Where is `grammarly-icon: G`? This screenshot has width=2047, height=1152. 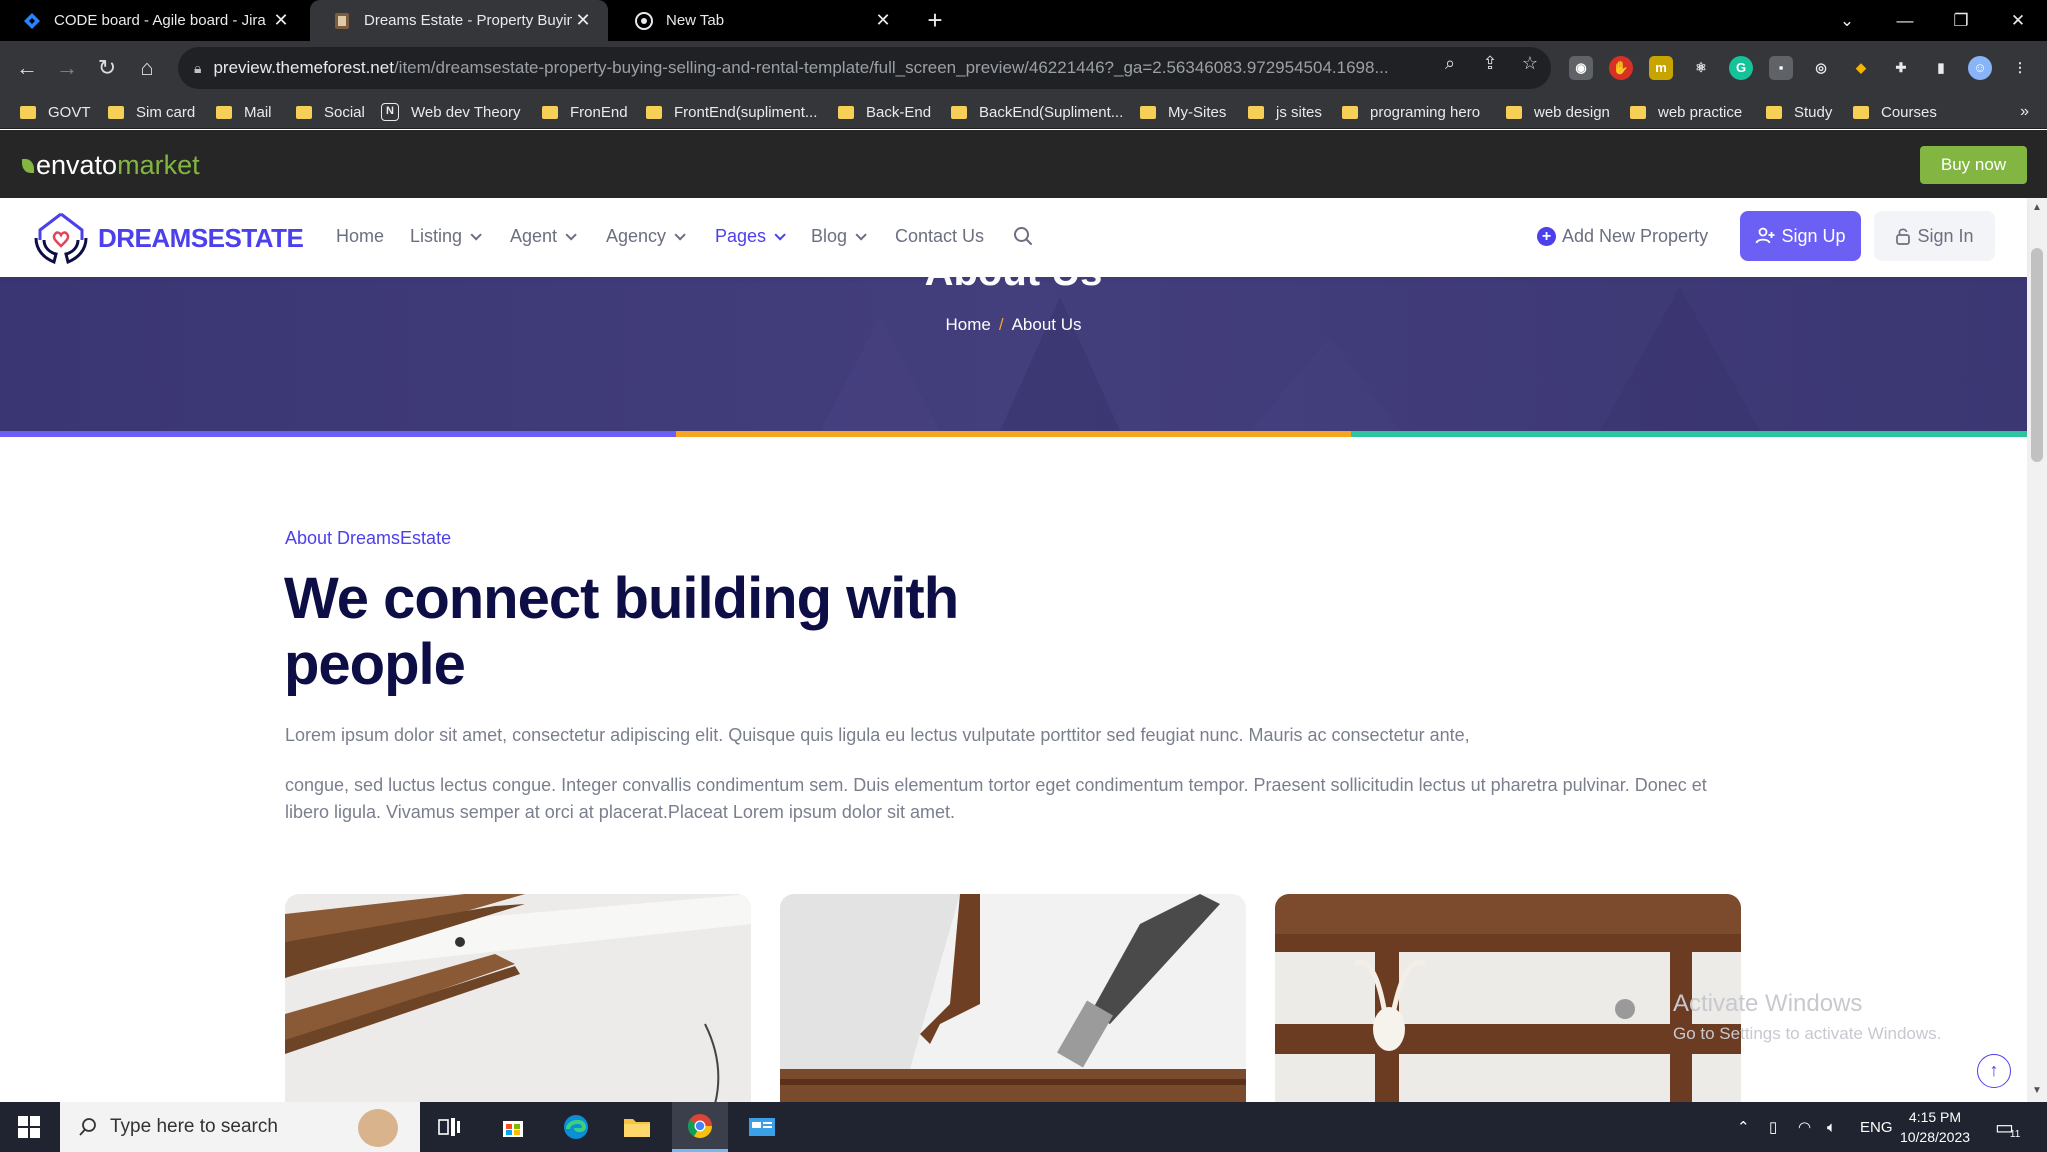 grammarly-icon: G is located at coordinates (1741, 68).